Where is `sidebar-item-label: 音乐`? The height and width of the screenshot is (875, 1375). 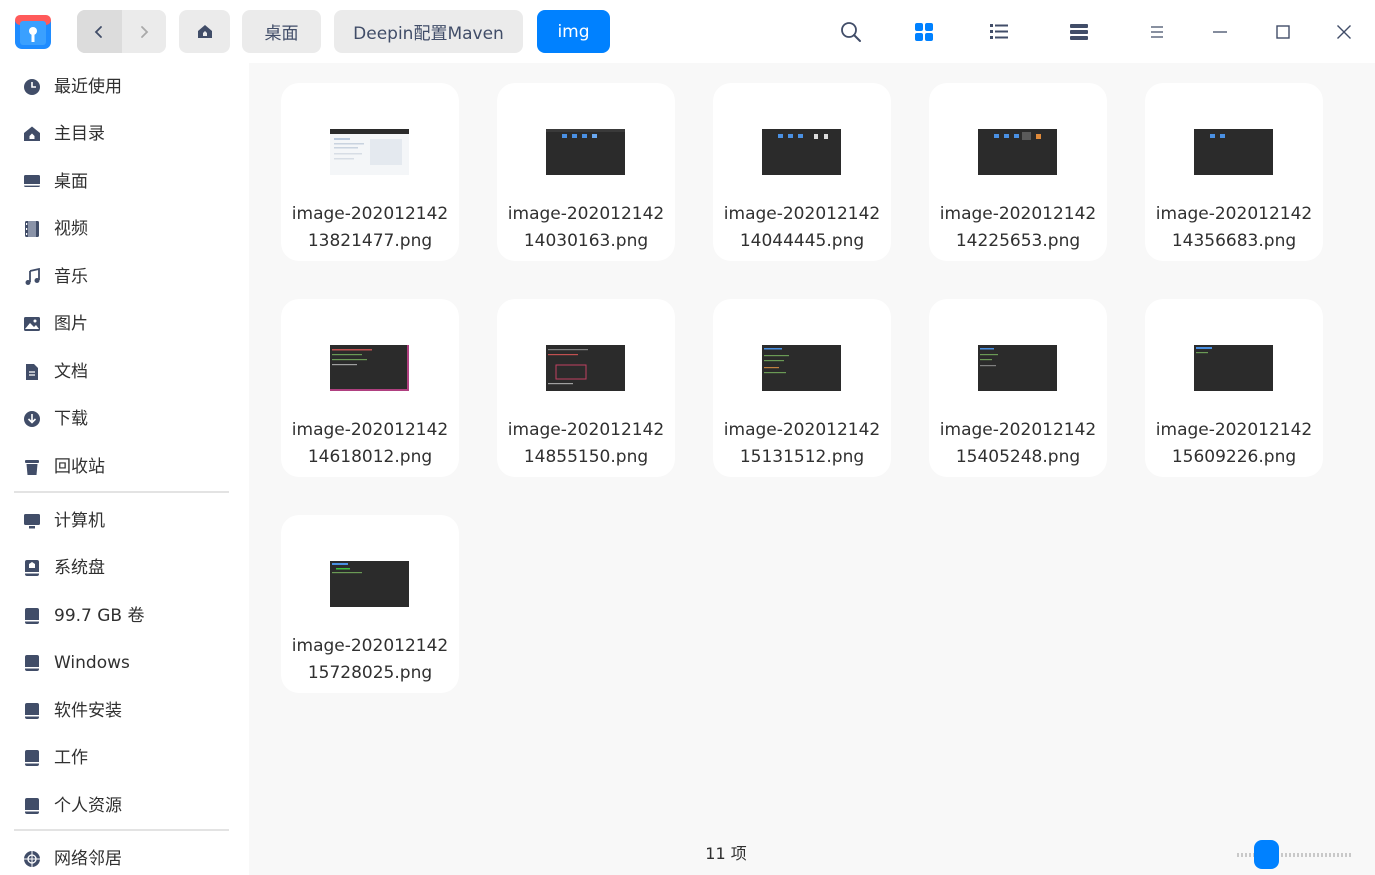
sidebar-item-label: 音乐 is located at coordinates (71, 277).